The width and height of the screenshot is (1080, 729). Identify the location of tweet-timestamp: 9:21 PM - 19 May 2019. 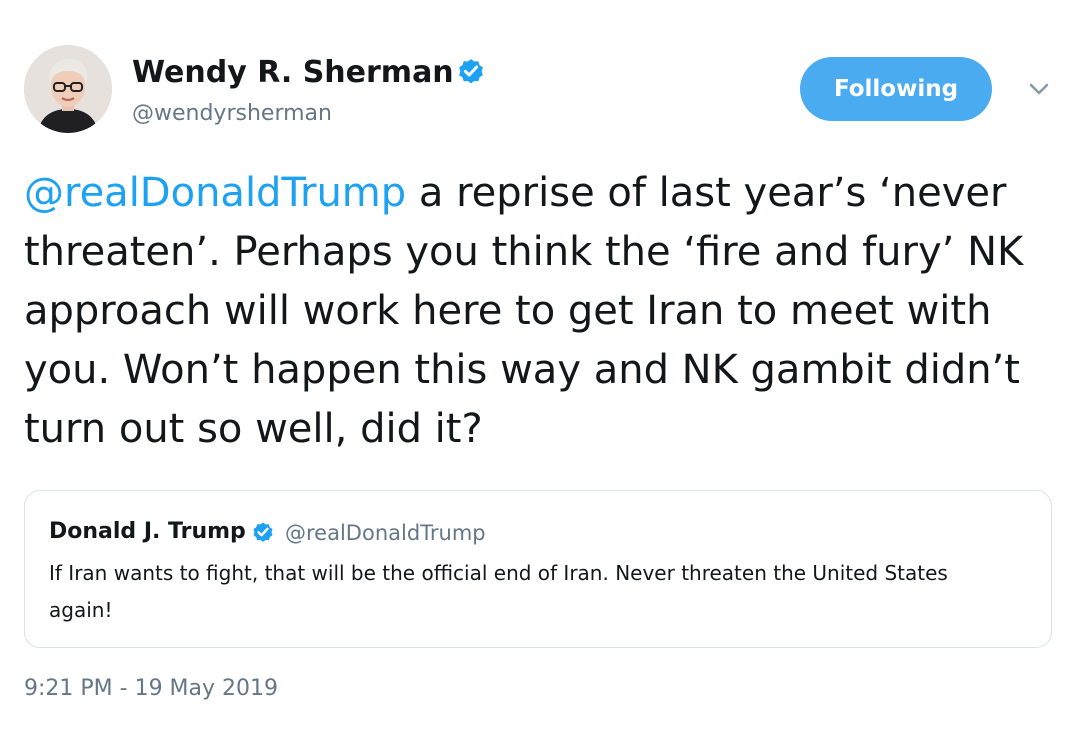
(151, 688).